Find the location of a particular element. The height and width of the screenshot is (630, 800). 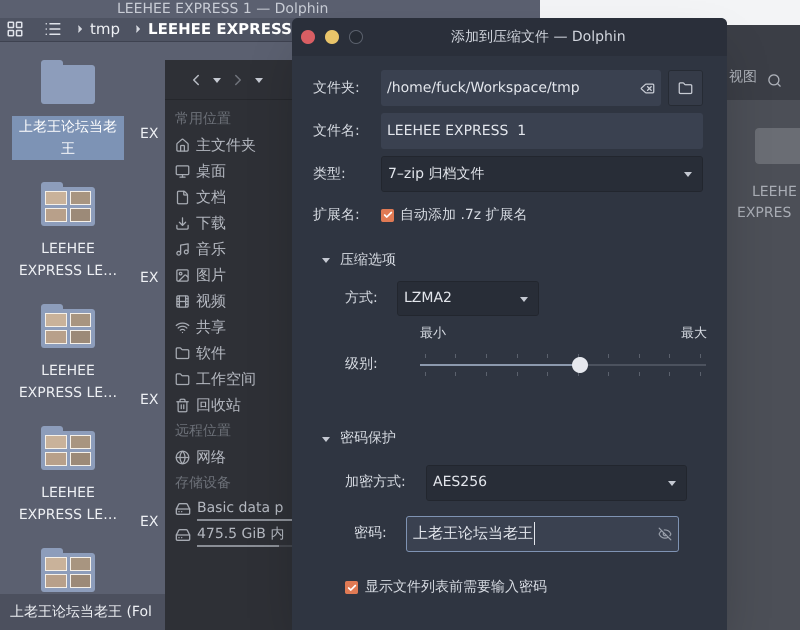

place-item: 桌面 is located at coordinates (211, 171).